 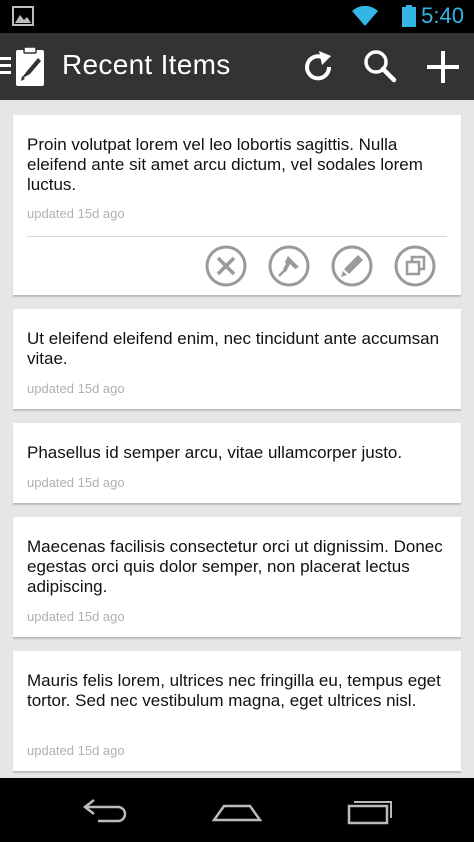 I want to click on back-icon, so click(x=104, y=811).